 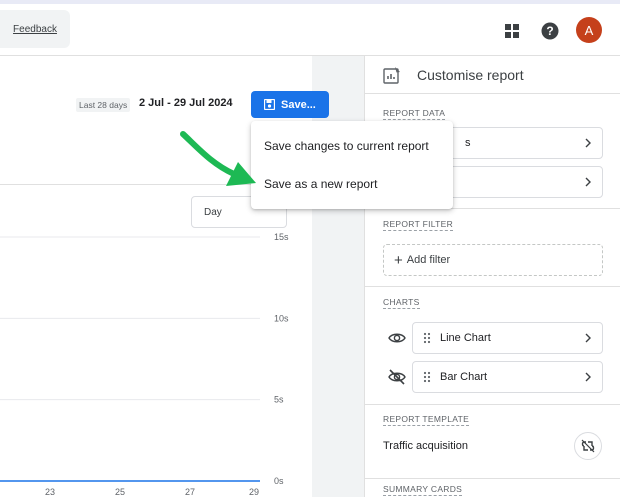 What do you see at coordinates (186, 103) in the screenshot?
I see `date-range-picker: 2 Jul - 29 Jul 2024` at bounding box center [186, 103].